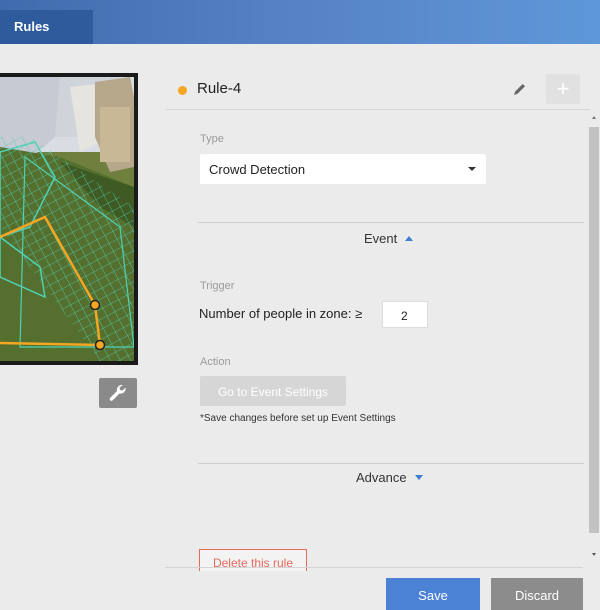 The image size is (600, 610). I want to click on scroll-thumb, so click(594, 330).